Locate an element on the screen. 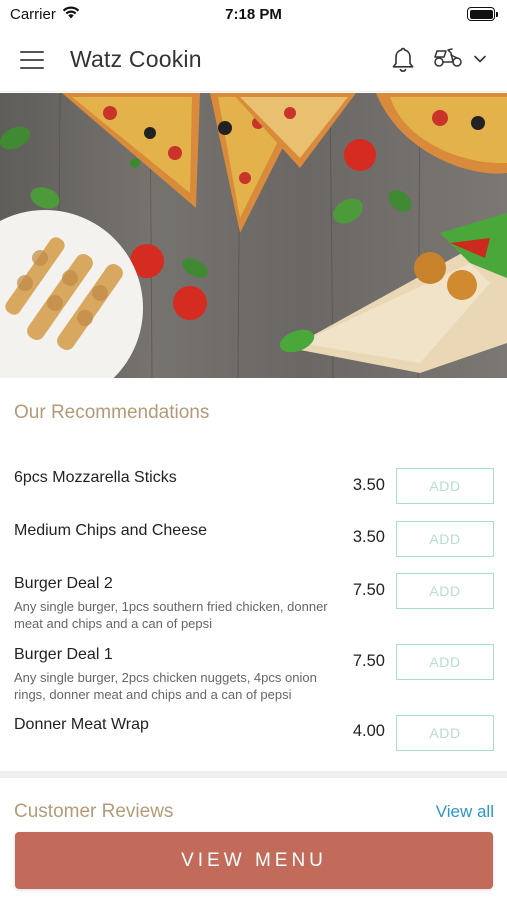  delivery-mode-selector is located at coordinates (460, 59).